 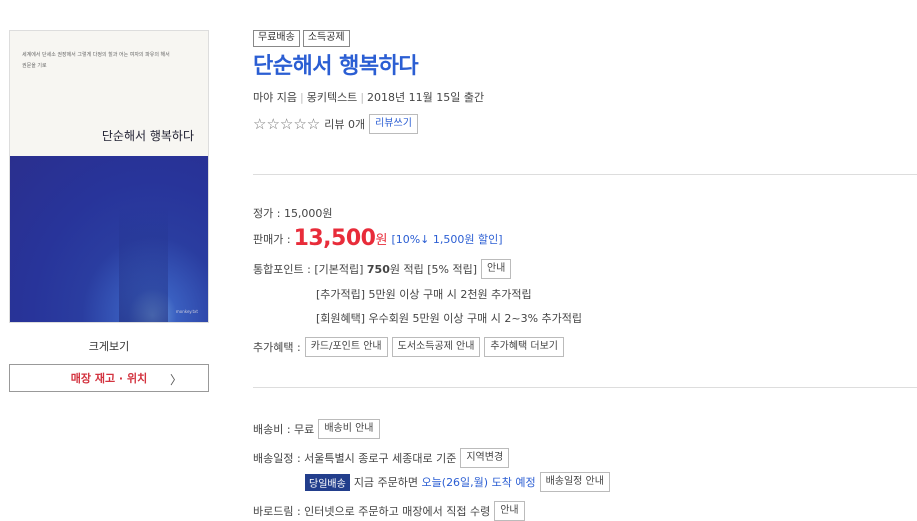 I want to click on store-stock-button: 매장 재고 · 위치 〉, so click(x=109, y=378).